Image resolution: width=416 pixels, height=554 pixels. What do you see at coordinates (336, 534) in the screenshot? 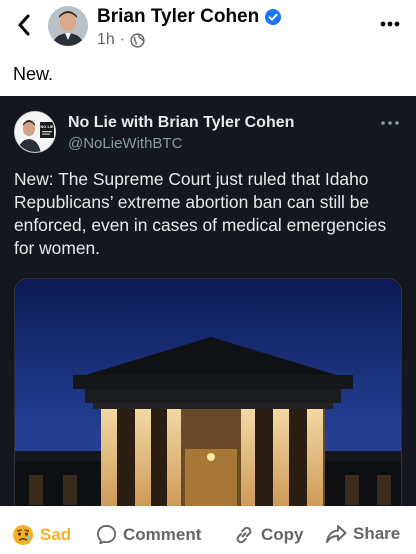
I see `share-arrow-icon` at bounding box center [336, 534].